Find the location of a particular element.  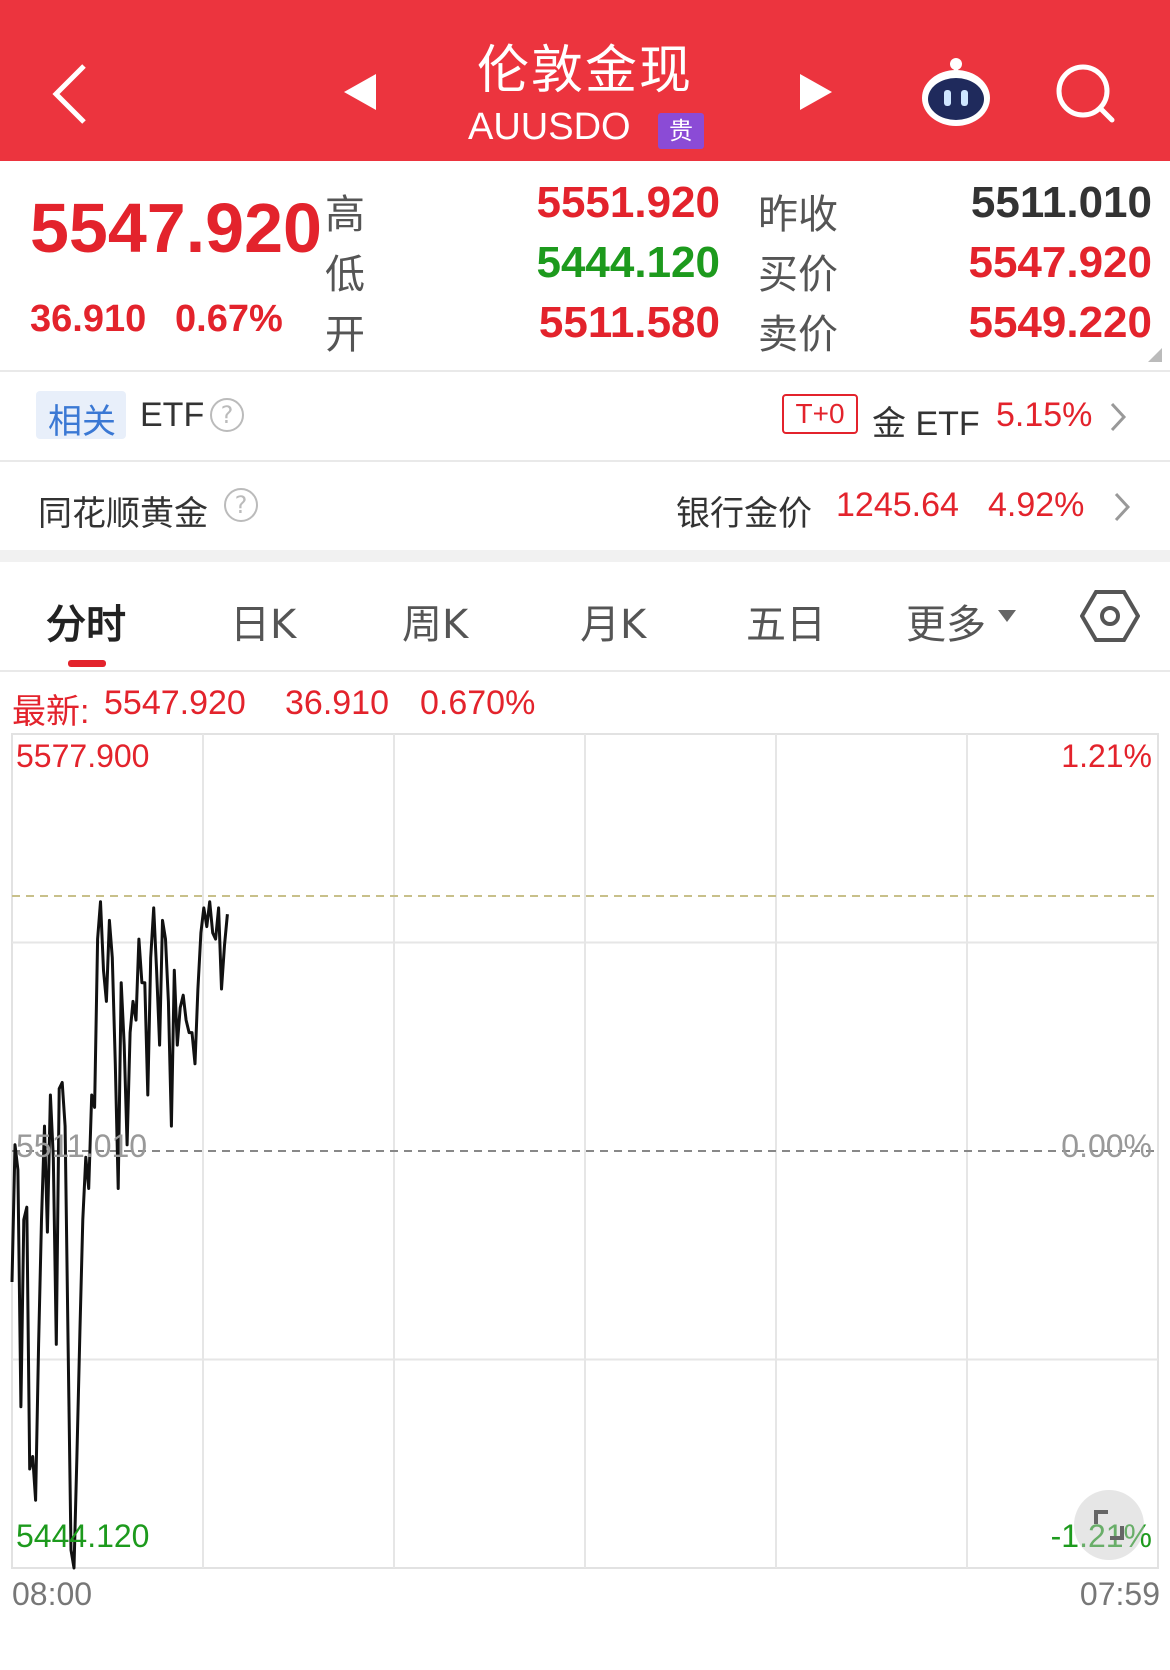

y-mid-label: 5511.010 is located at coordinates (82, 1146).